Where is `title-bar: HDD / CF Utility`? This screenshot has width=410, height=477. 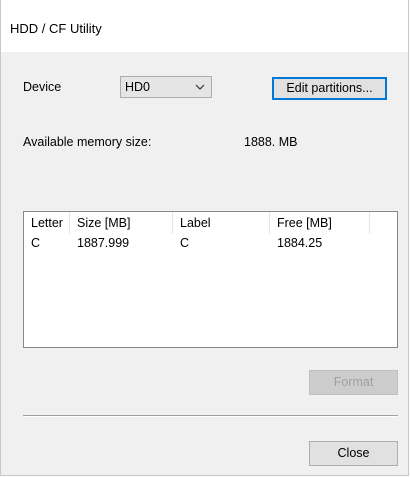 title-bar: HDD / CF Utility is located at coordinates (204, 26).